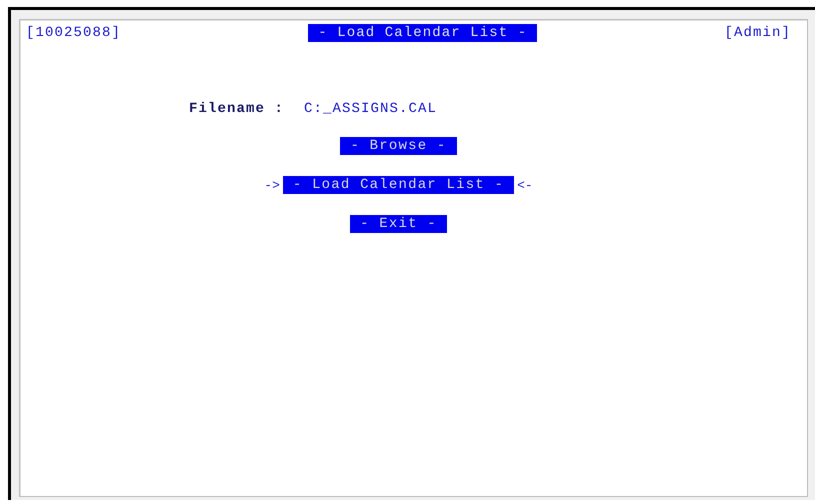 The image size is (815, 503). I want to click on action-button: - Exit -, so click(398, 224).